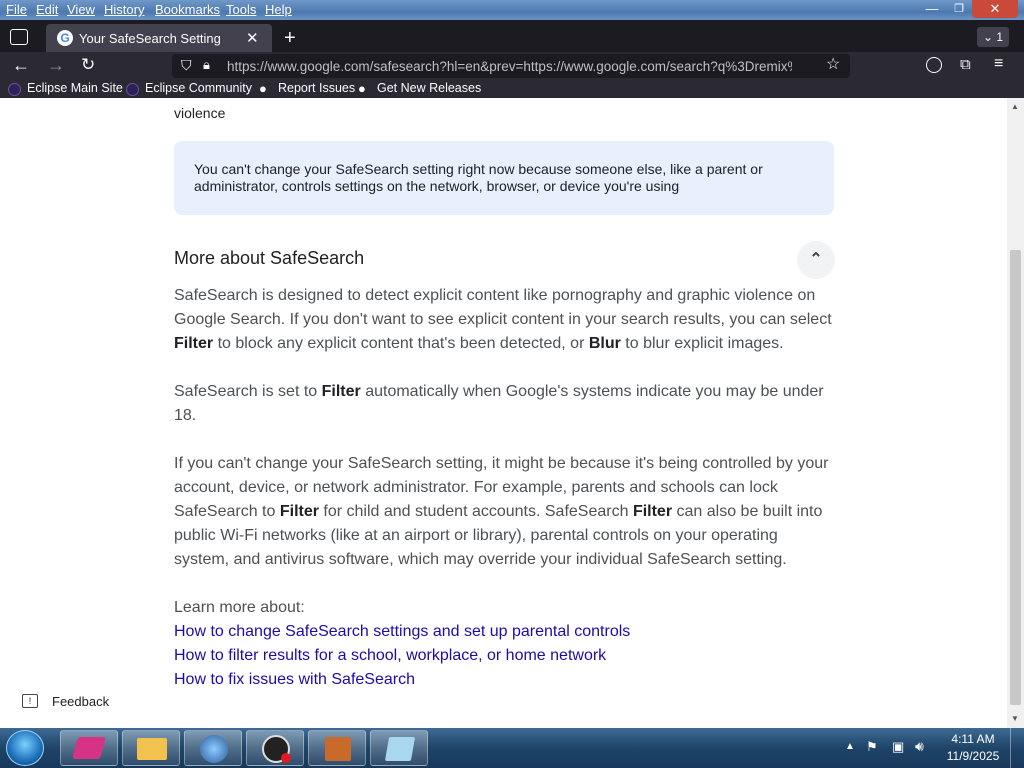  I want to click on app-blue-icon, so click(400, 749).